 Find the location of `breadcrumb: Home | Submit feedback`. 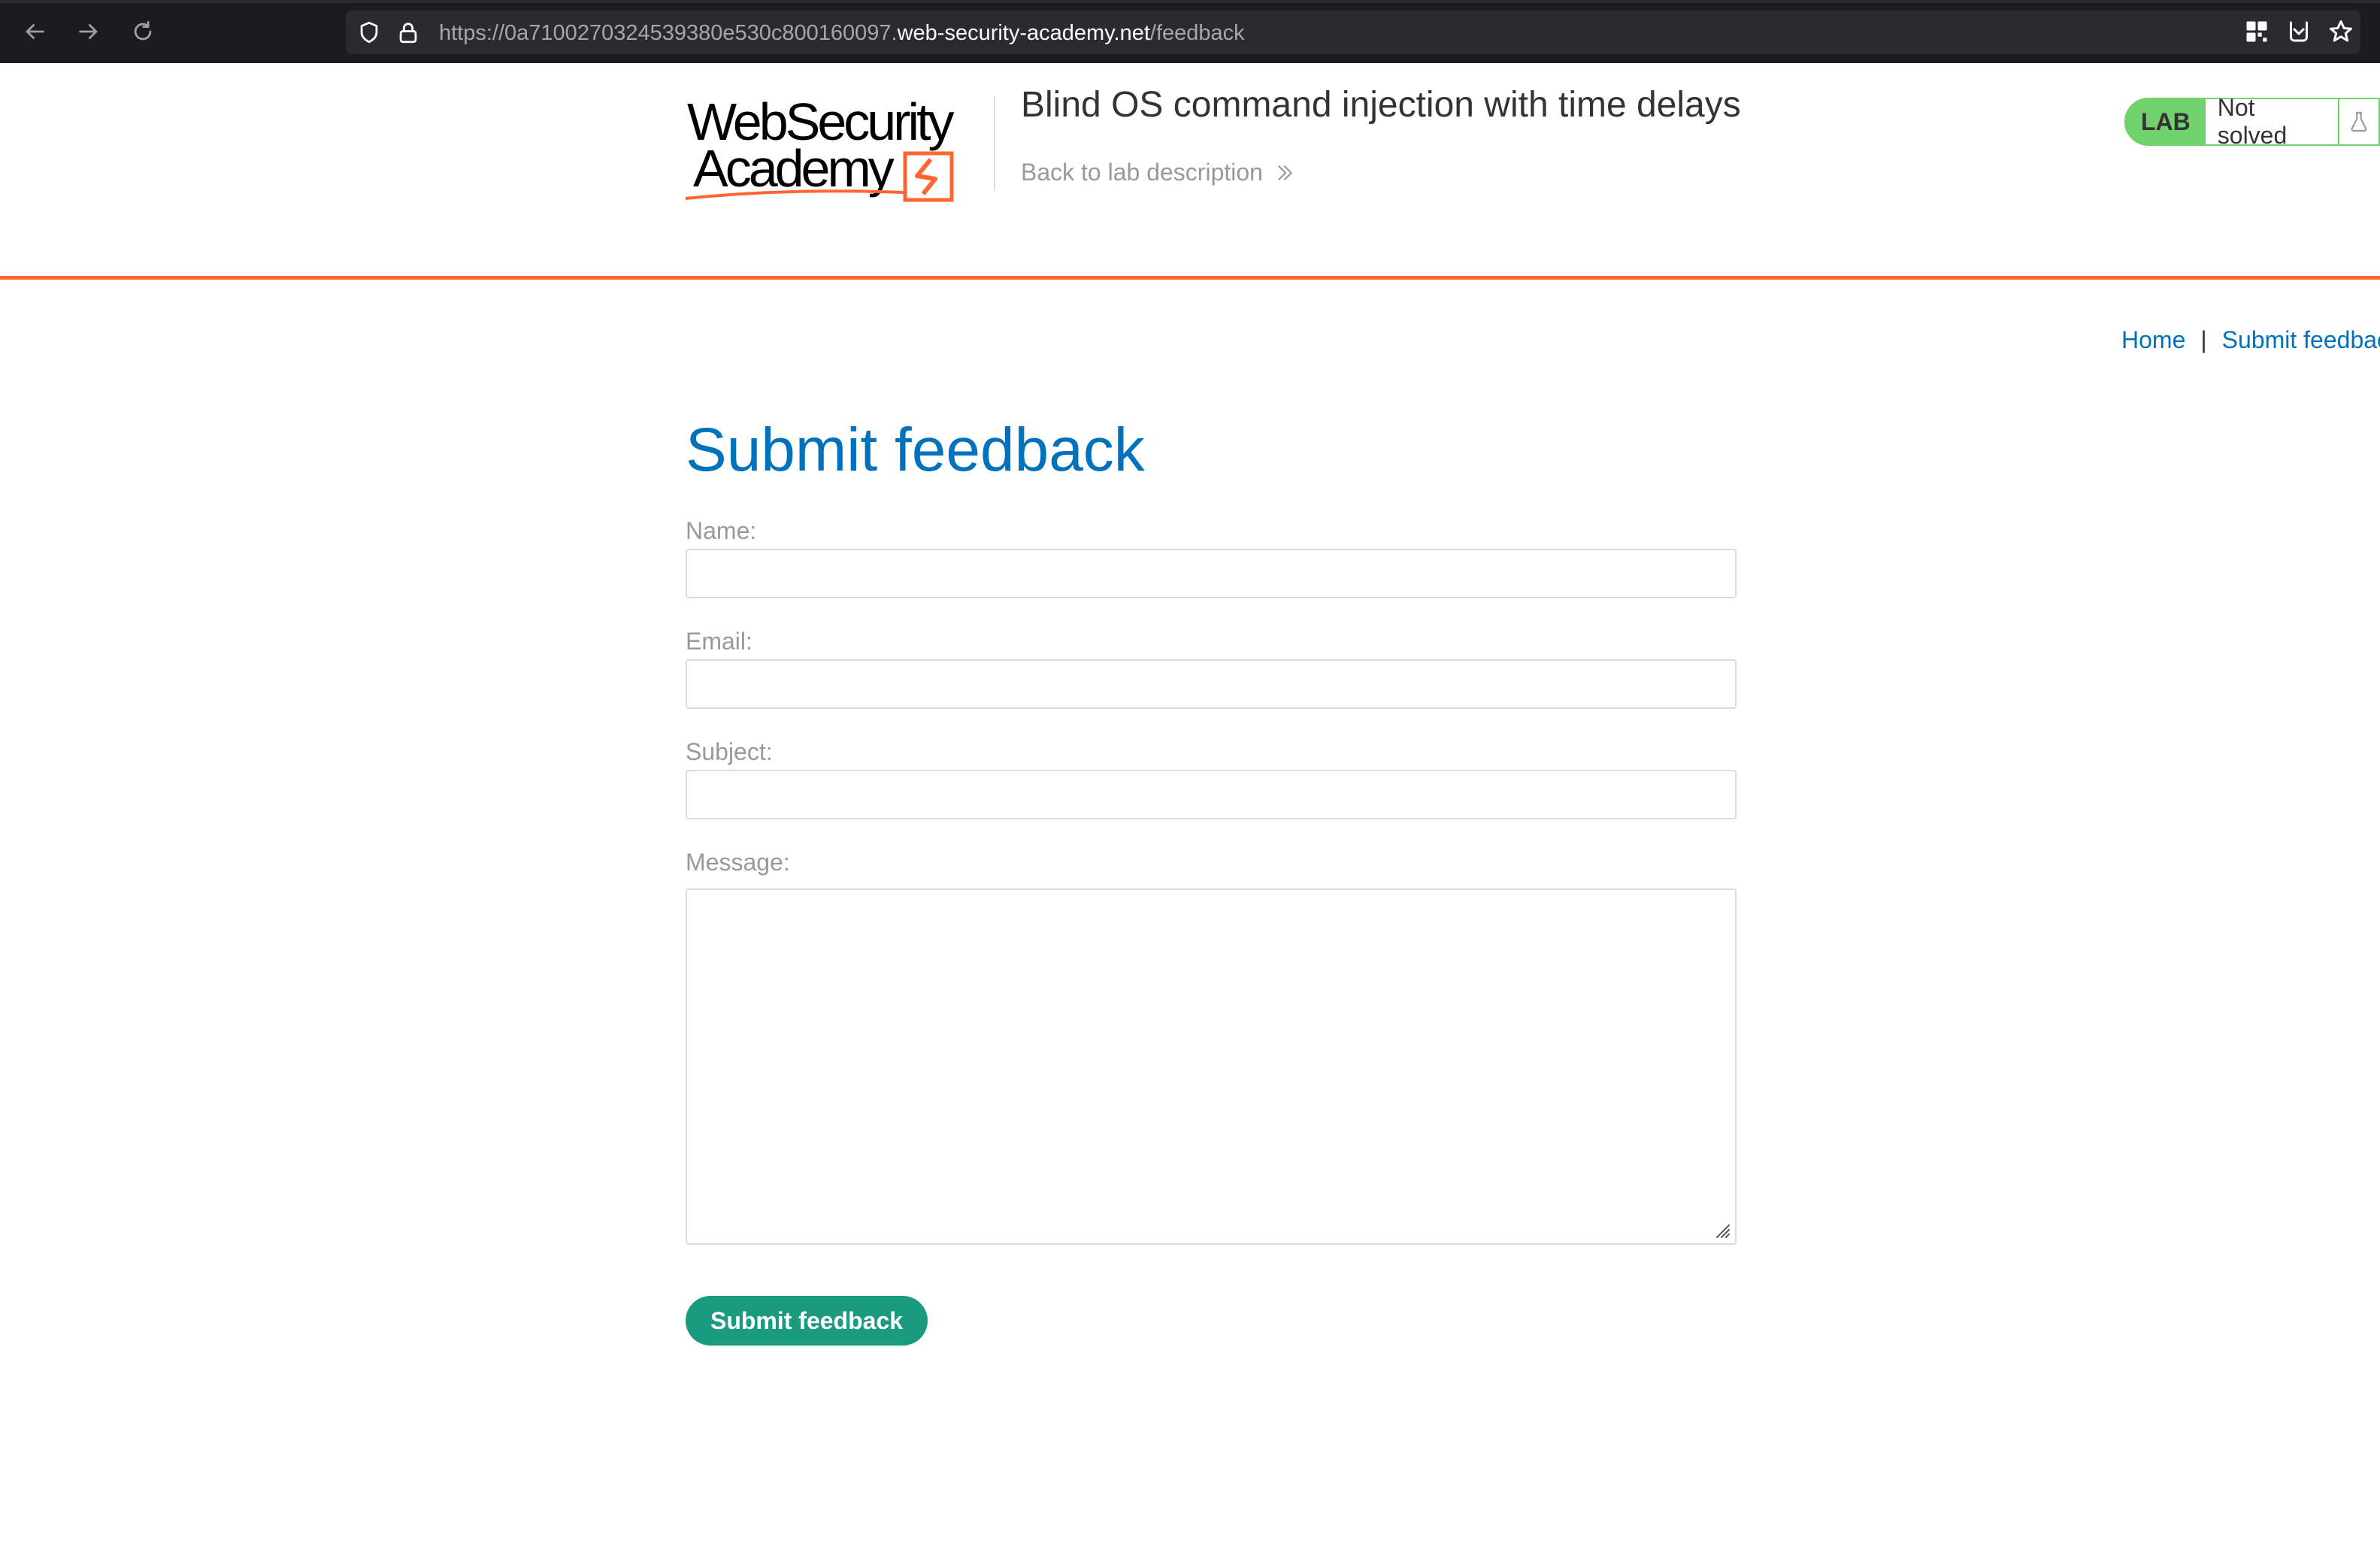

breadcrumb: Home | Submit feedback is located at coordinates (2250, 340).